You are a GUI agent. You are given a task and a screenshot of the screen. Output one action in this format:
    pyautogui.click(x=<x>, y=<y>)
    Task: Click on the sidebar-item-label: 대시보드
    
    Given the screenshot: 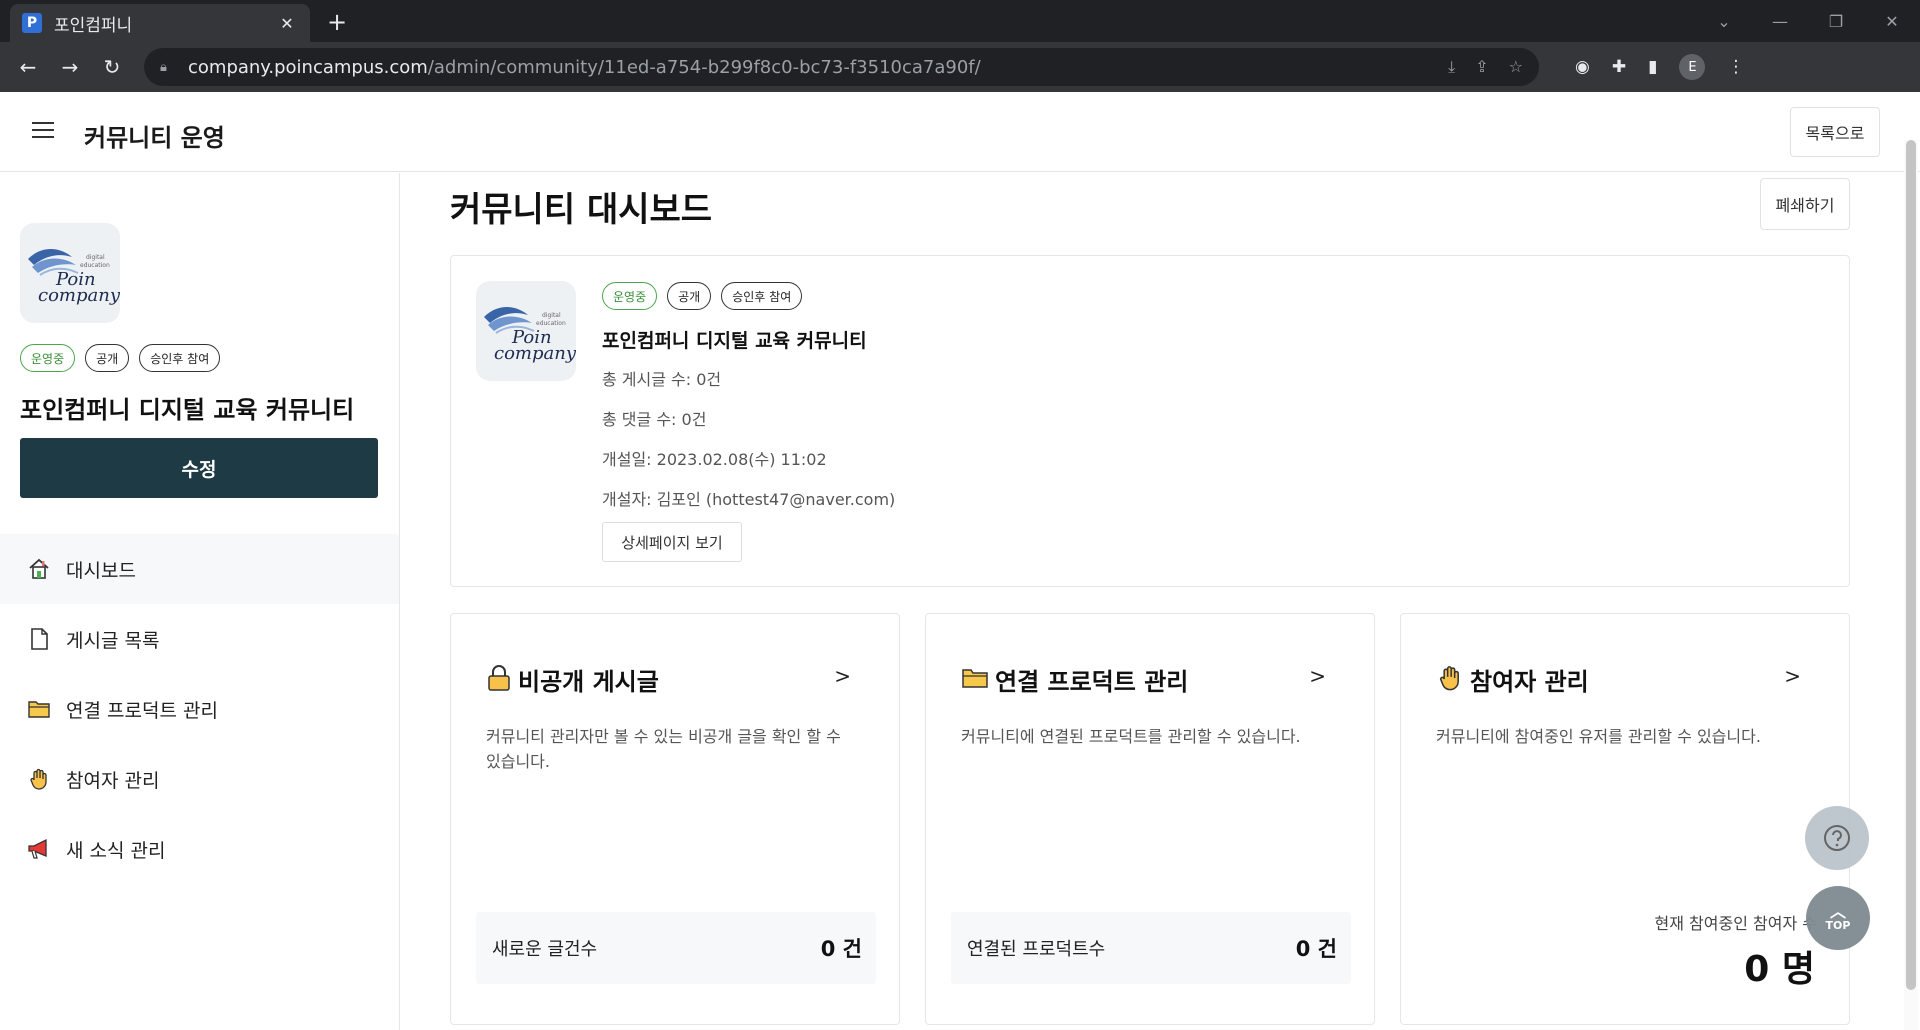 What is the action you would take?
    pyautogui.click(x=101, y=570)
    